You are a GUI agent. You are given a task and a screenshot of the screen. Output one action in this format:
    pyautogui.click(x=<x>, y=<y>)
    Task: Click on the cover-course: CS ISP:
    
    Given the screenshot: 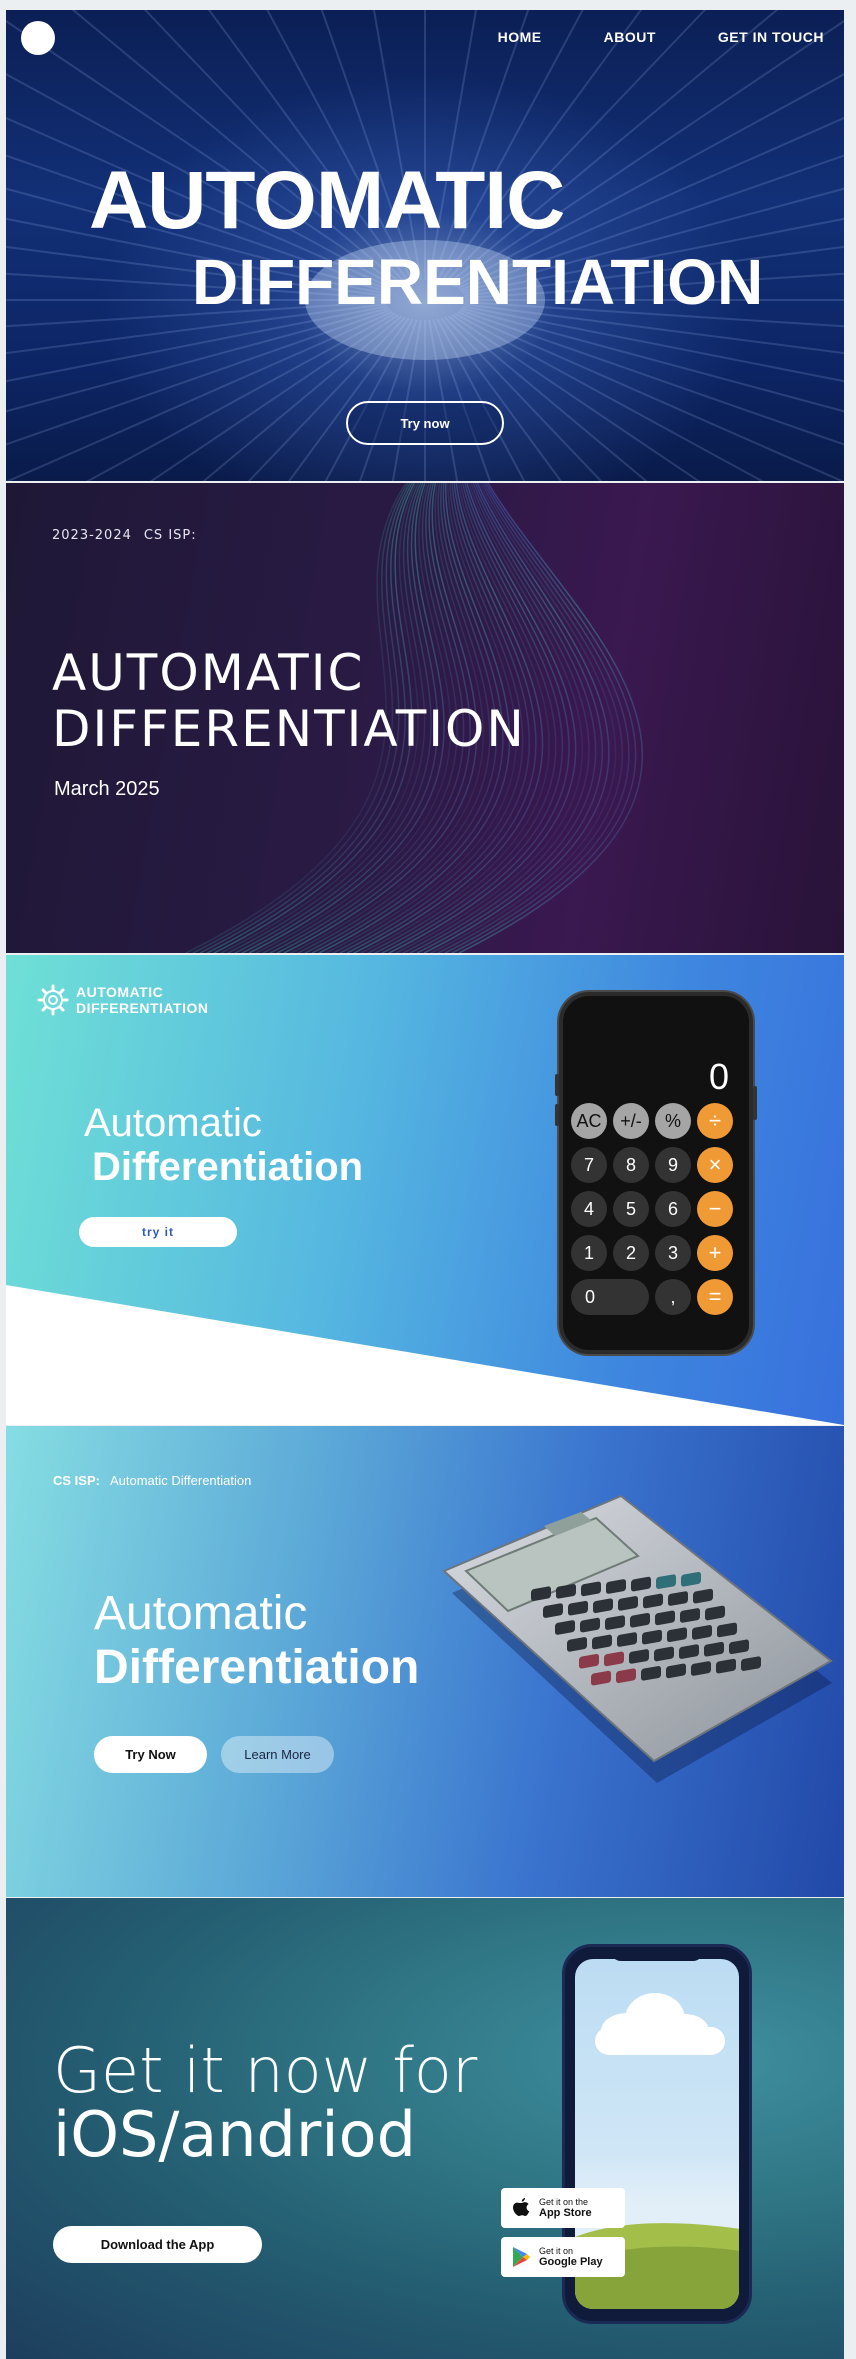 What is the action you would take?
    pyautogui.click(x=170, y=535)
    